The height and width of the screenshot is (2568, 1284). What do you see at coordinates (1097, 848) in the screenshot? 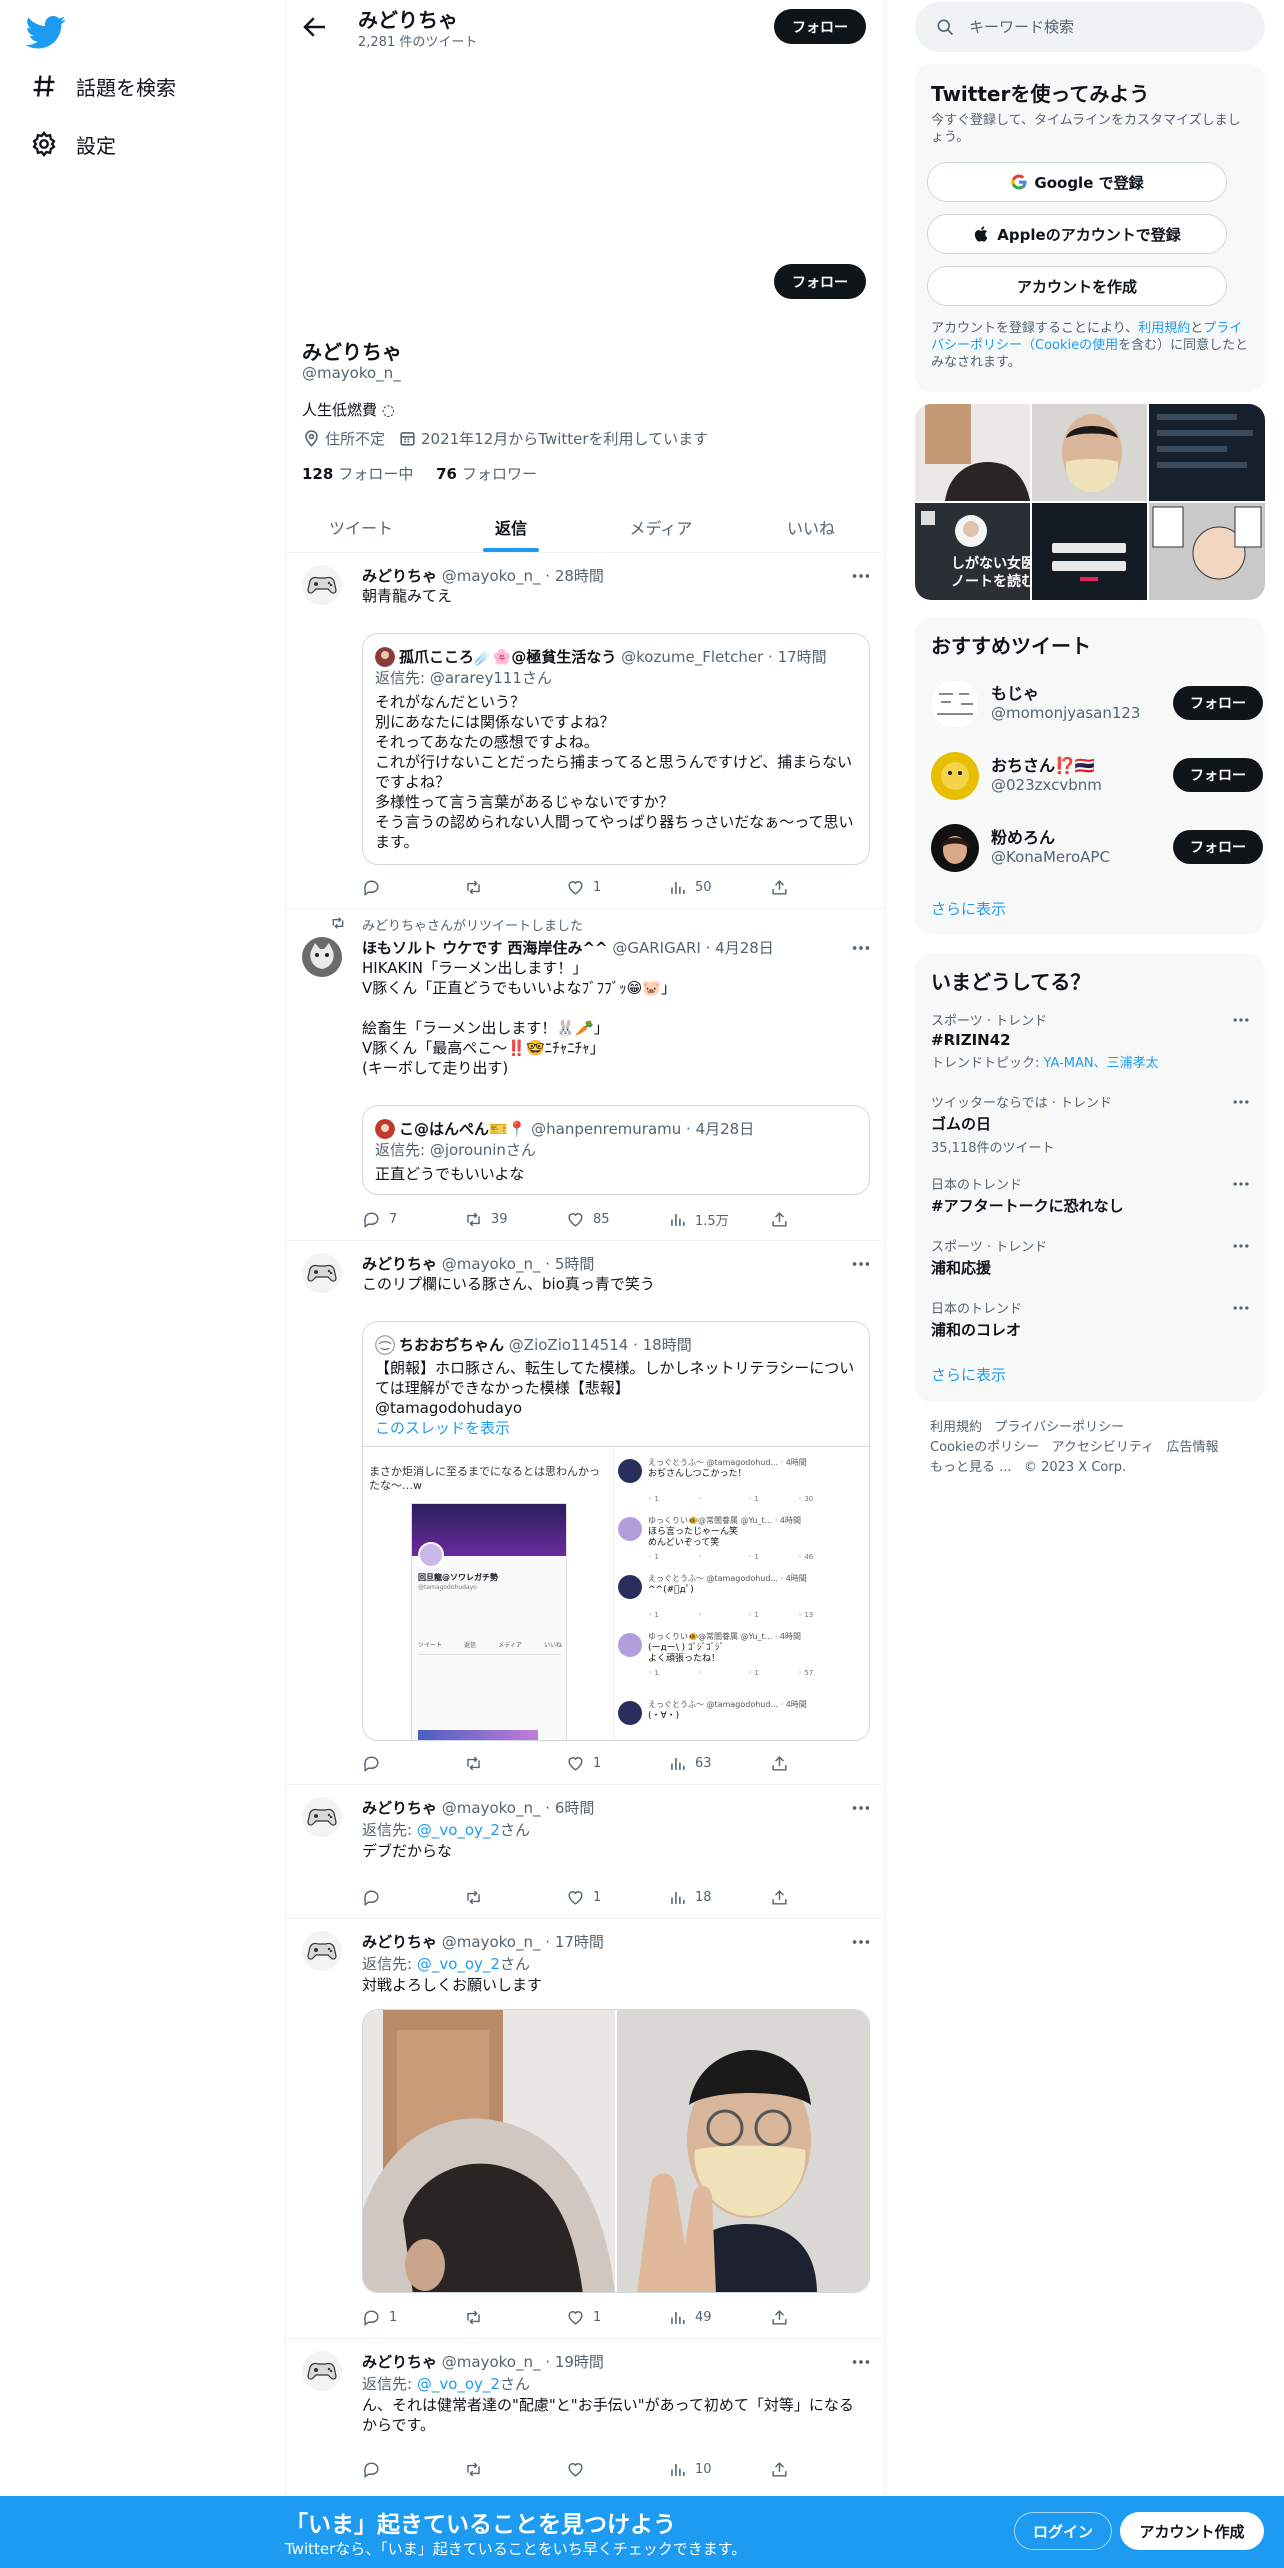
I see `recommended-user: 粉めろん @KonaMeroAPC フォロー` at bounding box center [1097, 848].